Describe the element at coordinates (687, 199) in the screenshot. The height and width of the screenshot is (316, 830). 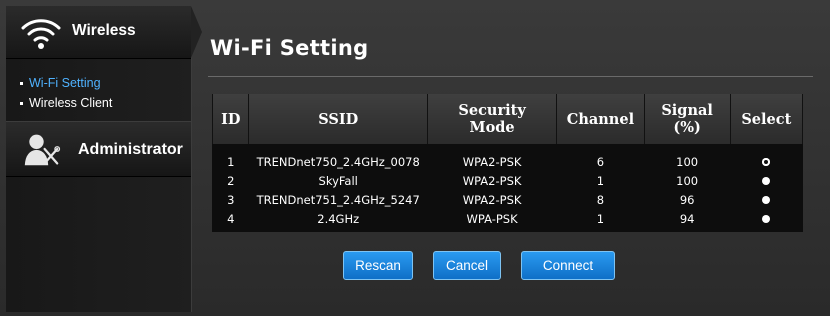
I see `cell-signal: 96` at that location.